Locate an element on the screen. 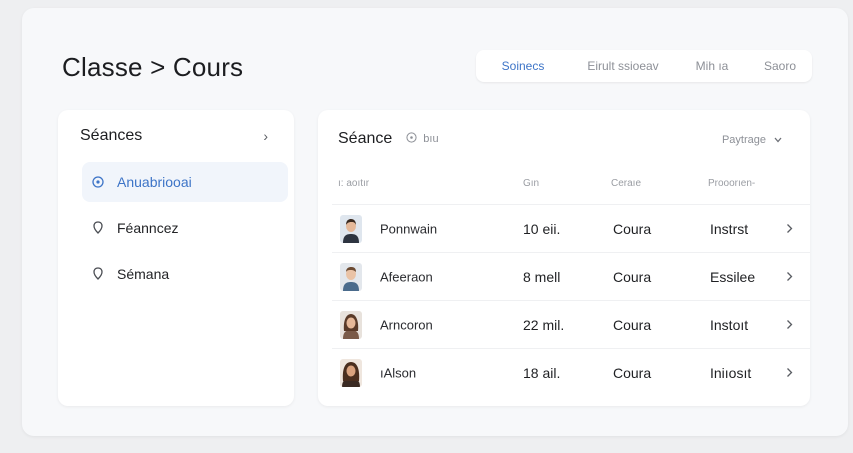 The image size is (853, 453). row-quantity: 22 mil. is located at coordinates (544, 324).